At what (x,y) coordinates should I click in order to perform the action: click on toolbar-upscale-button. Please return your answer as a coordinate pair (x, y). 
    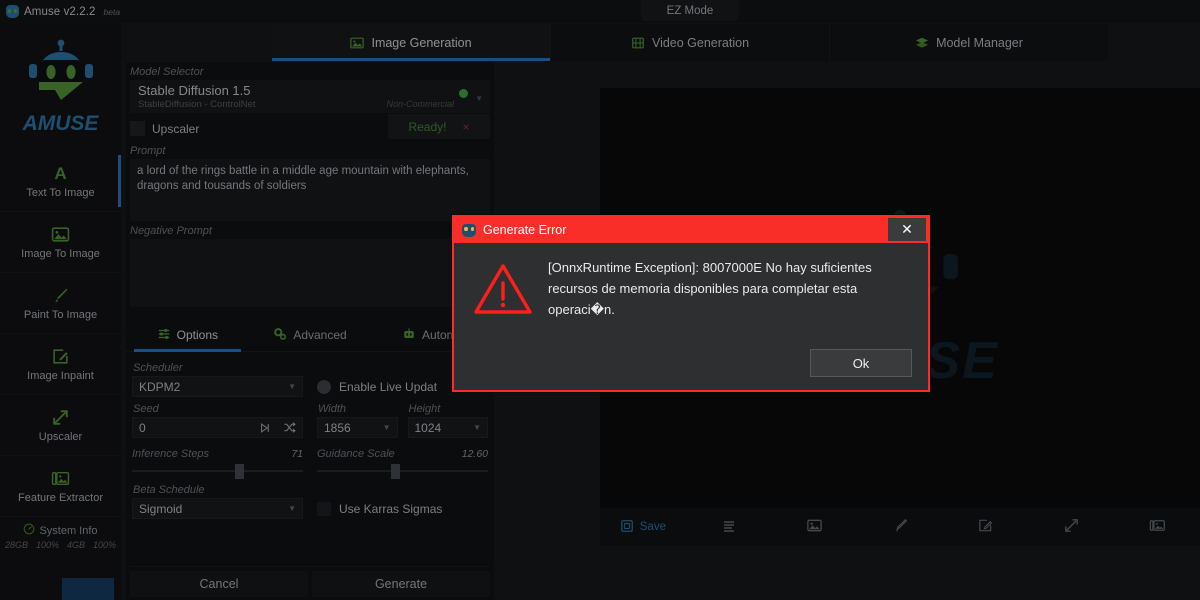
    Looking at the image, I should click on (1072, 527).